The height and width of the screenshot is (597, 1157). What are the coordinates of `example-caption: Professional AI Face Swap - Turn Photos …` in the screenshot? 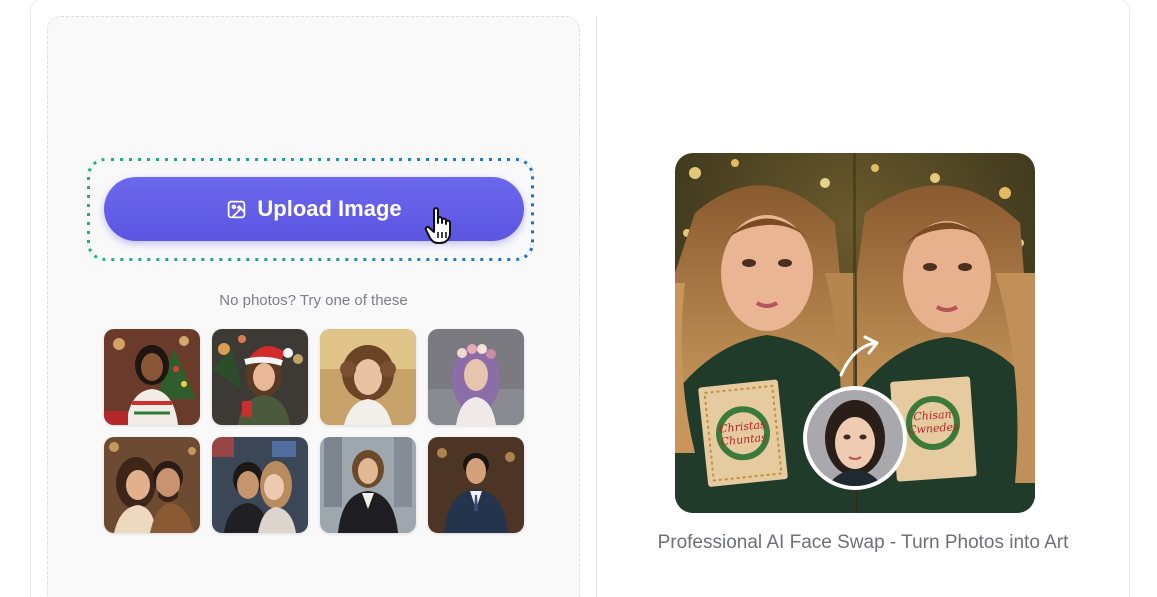 It's located at (863, 542).